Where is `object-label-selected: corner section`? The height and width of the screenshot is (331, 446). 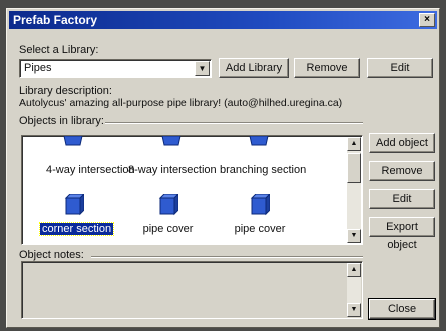 object-label-selected: corner section is located at coordinates (76, 229).